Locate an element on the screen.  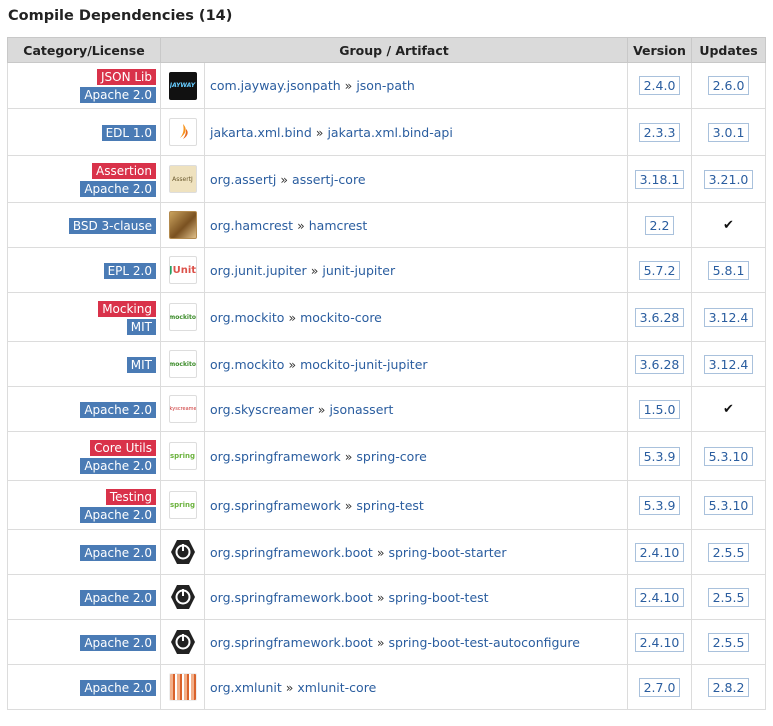
column-header-category-license: Category/License is located at coordinates (84, 50).